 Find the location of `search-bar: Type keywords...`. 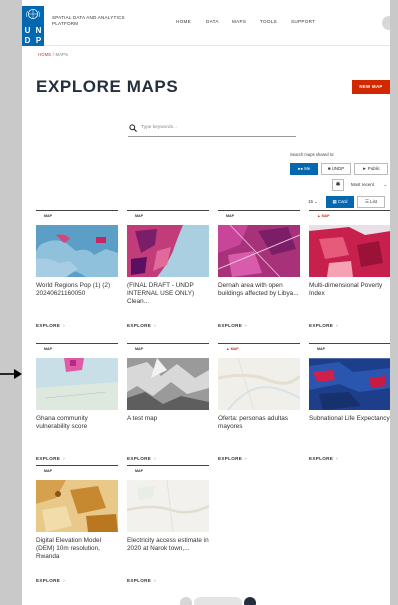

search-bar: Type keywords... is located at coordinates (212, 129).